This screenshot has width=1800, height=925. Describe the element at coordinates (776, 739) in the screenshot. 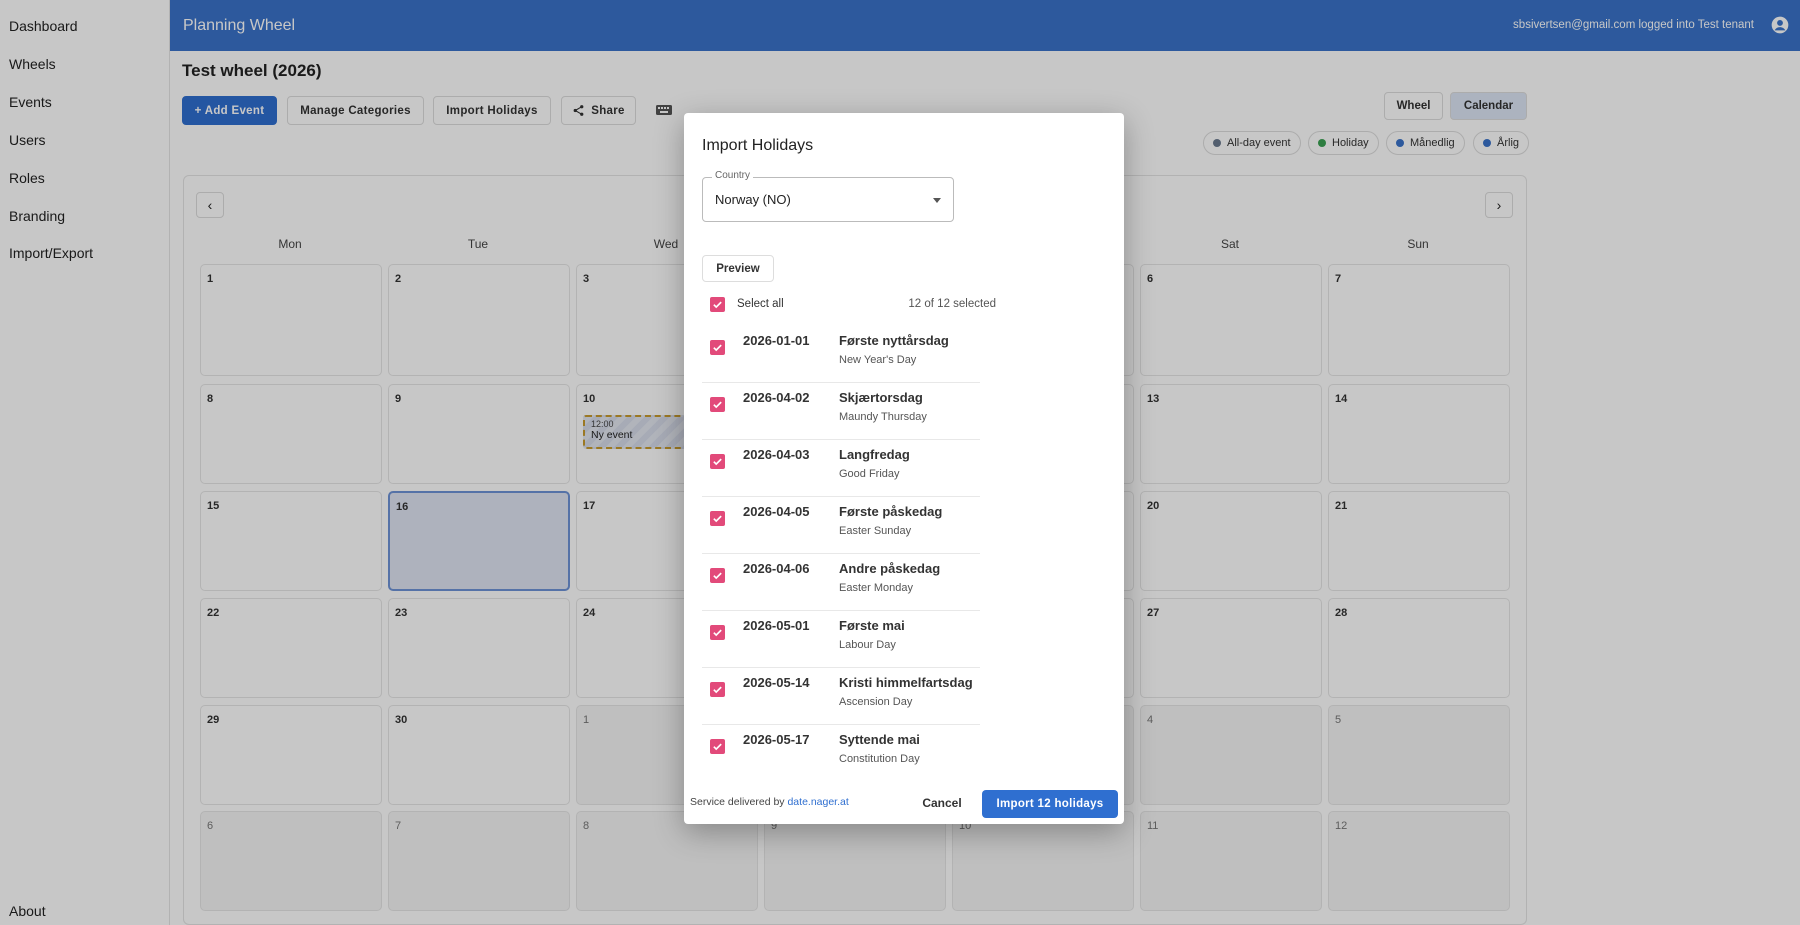

I see `holiday-date: 2026-05-17` at that location.